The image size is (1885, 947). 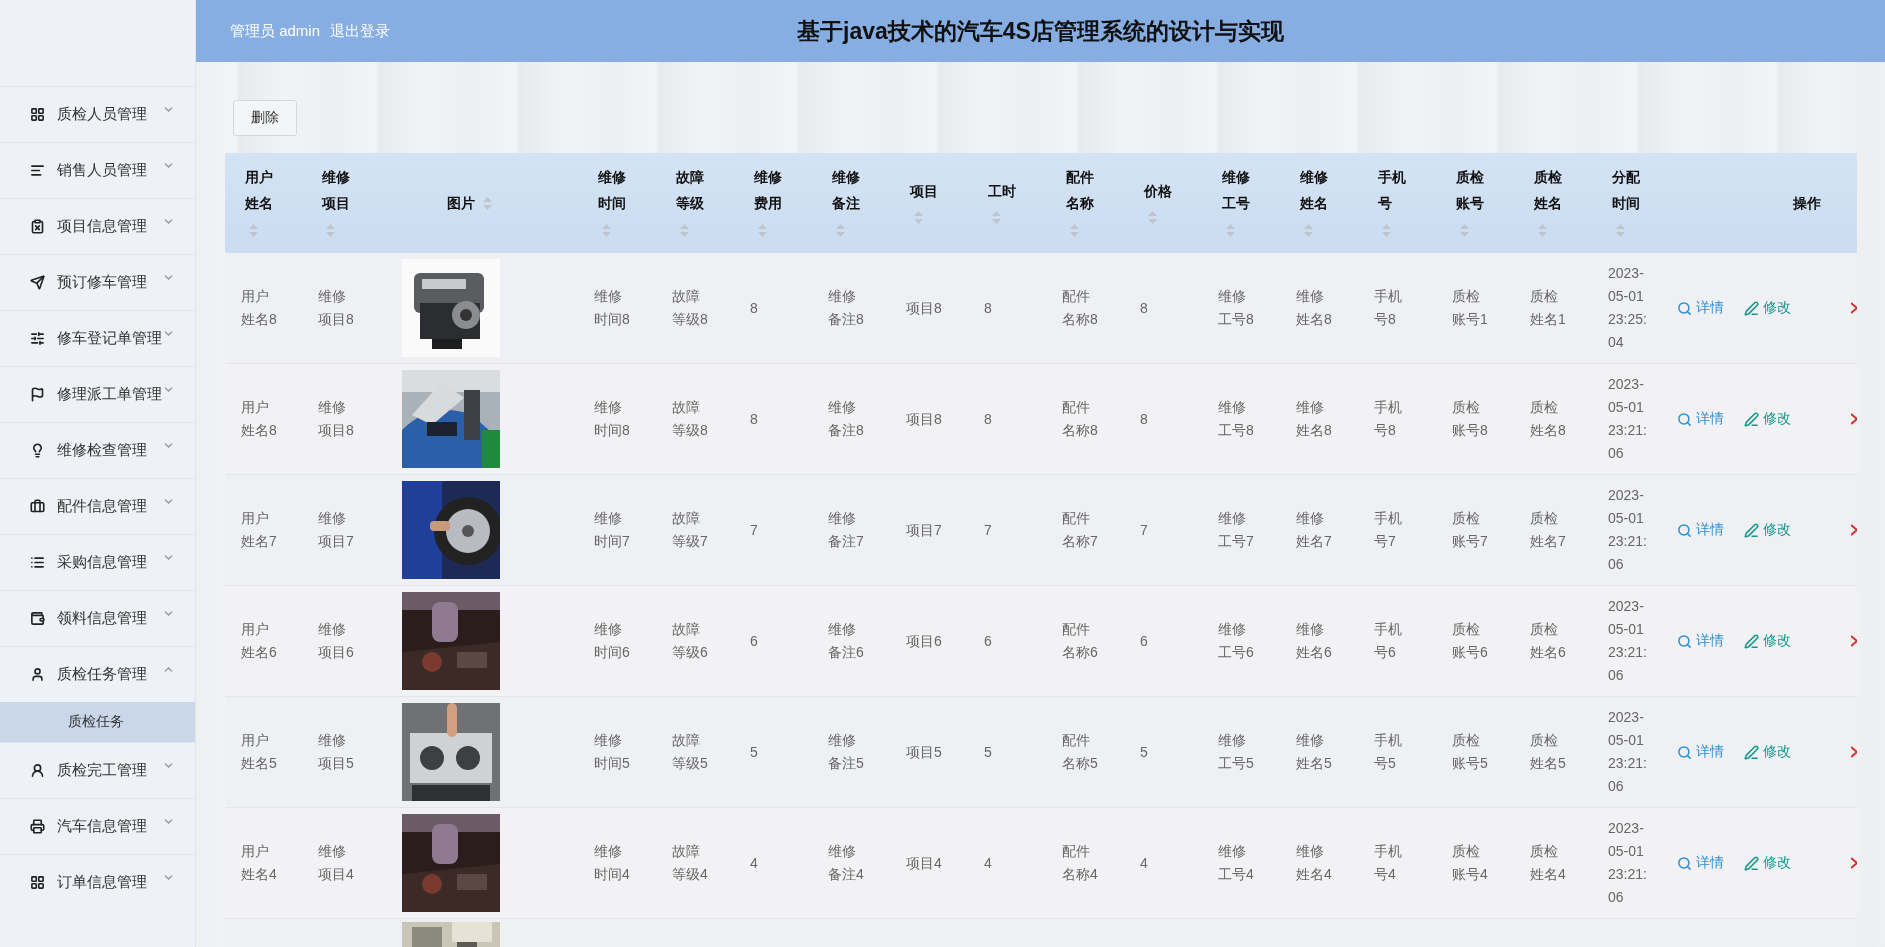 I want to click on table-cell-text: 质检账号1, so click(x=1470, y=308).